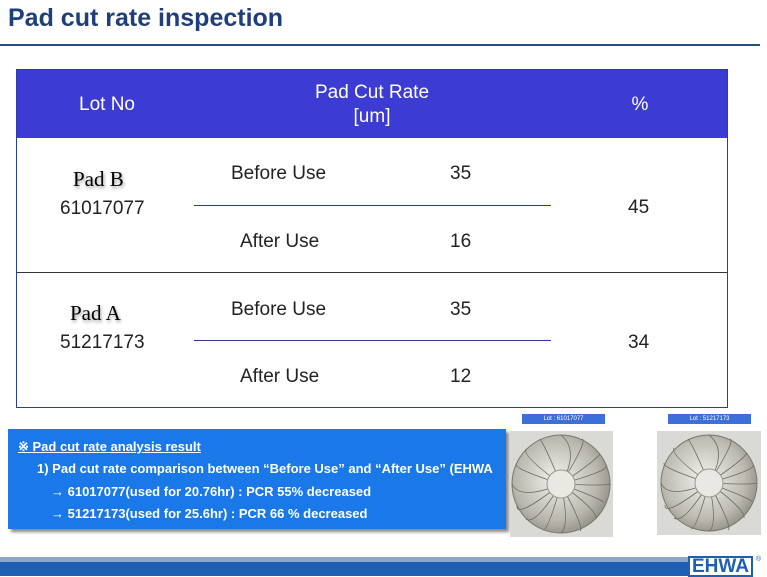 This screenshot has width=767, height=577. What do you see at coordinates (759, 559) in the screenshot?
I see `registered-mark: ®` at bounding box center [759, 559].